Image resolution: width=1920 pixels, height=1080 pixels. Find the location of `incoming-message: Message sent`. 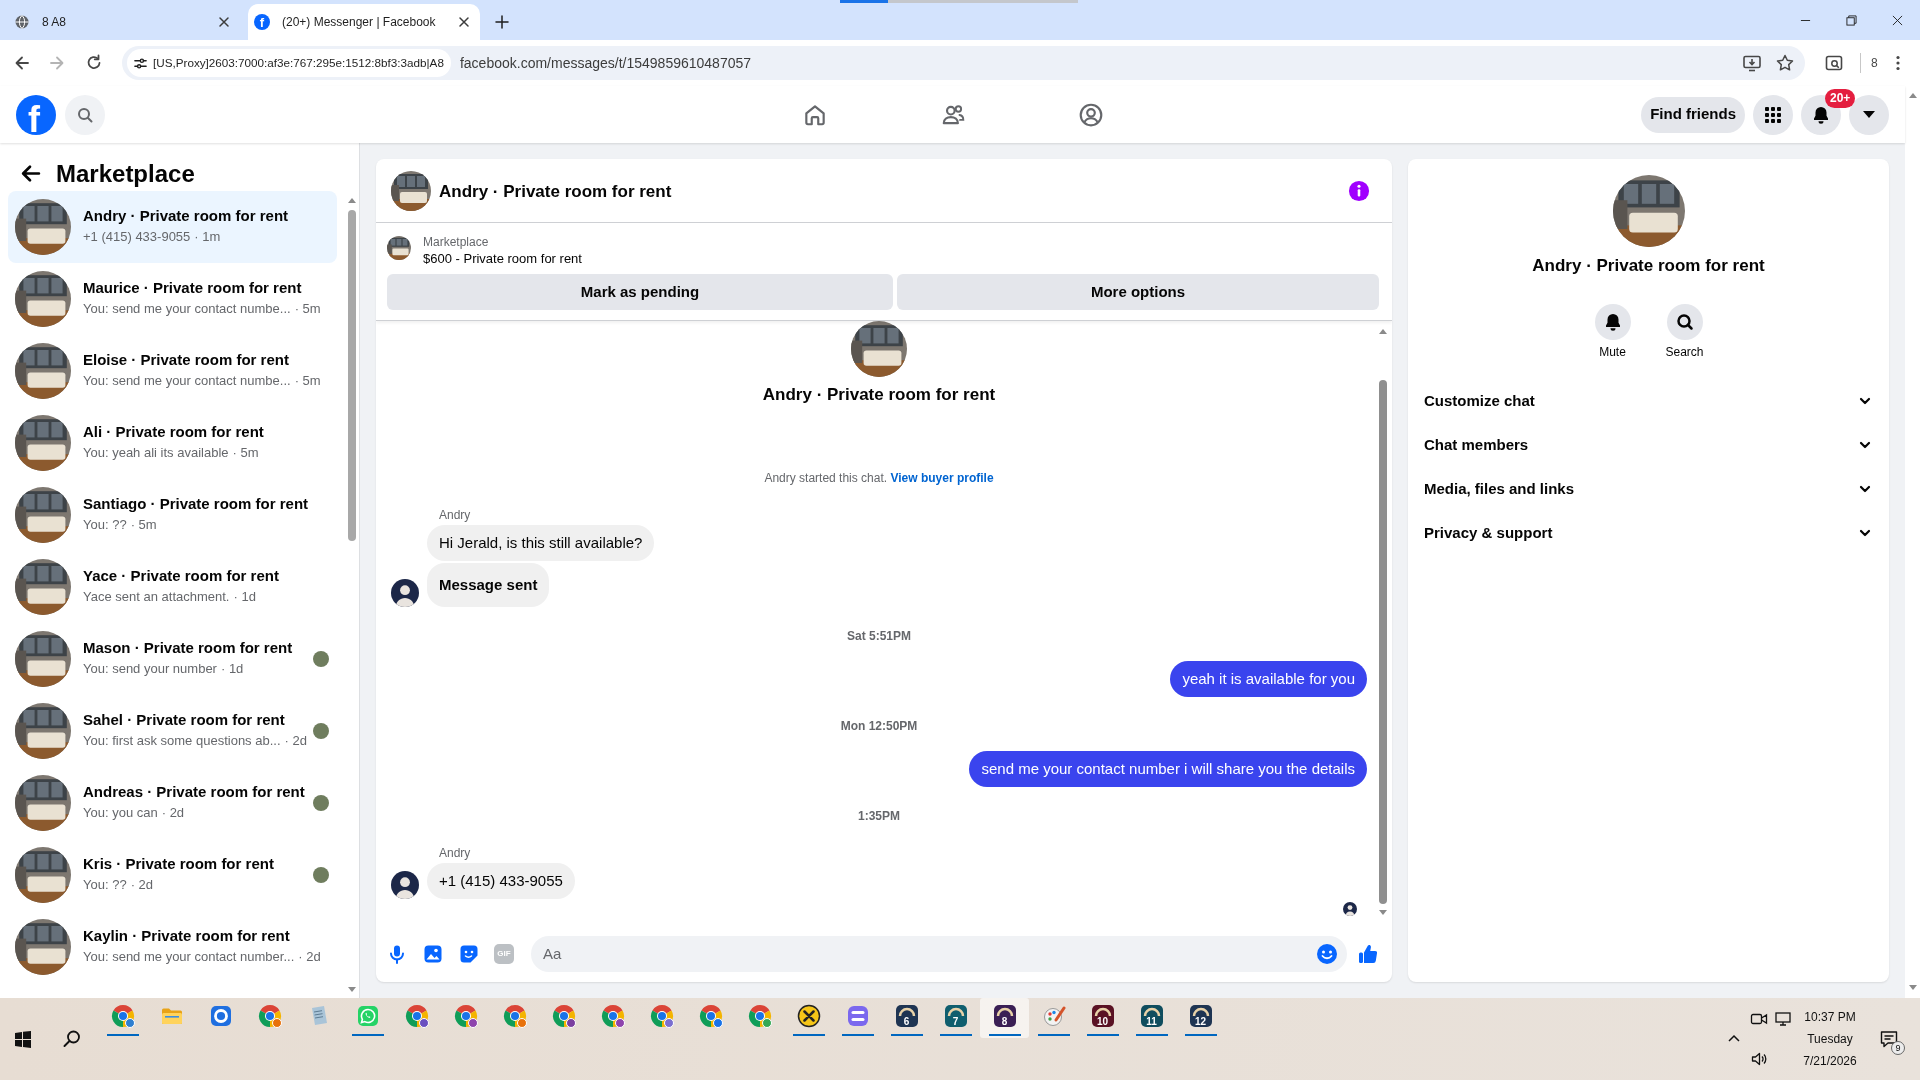

incoming-message: Message sent is located at coordinates (488, 585).